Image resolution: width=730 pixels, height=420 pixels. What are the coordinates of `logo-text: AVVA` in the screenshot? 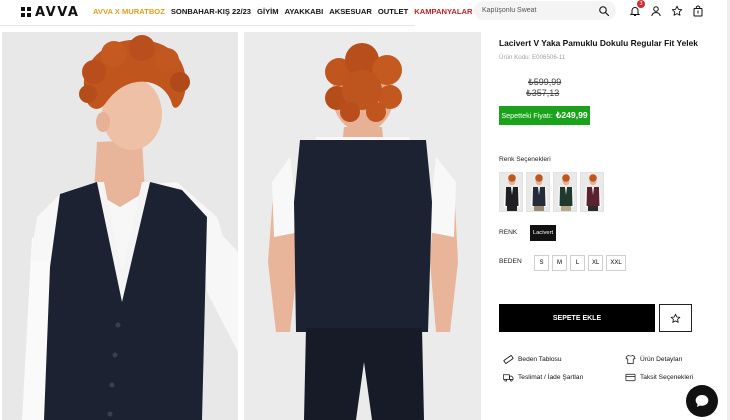 It's located at (57, 12).